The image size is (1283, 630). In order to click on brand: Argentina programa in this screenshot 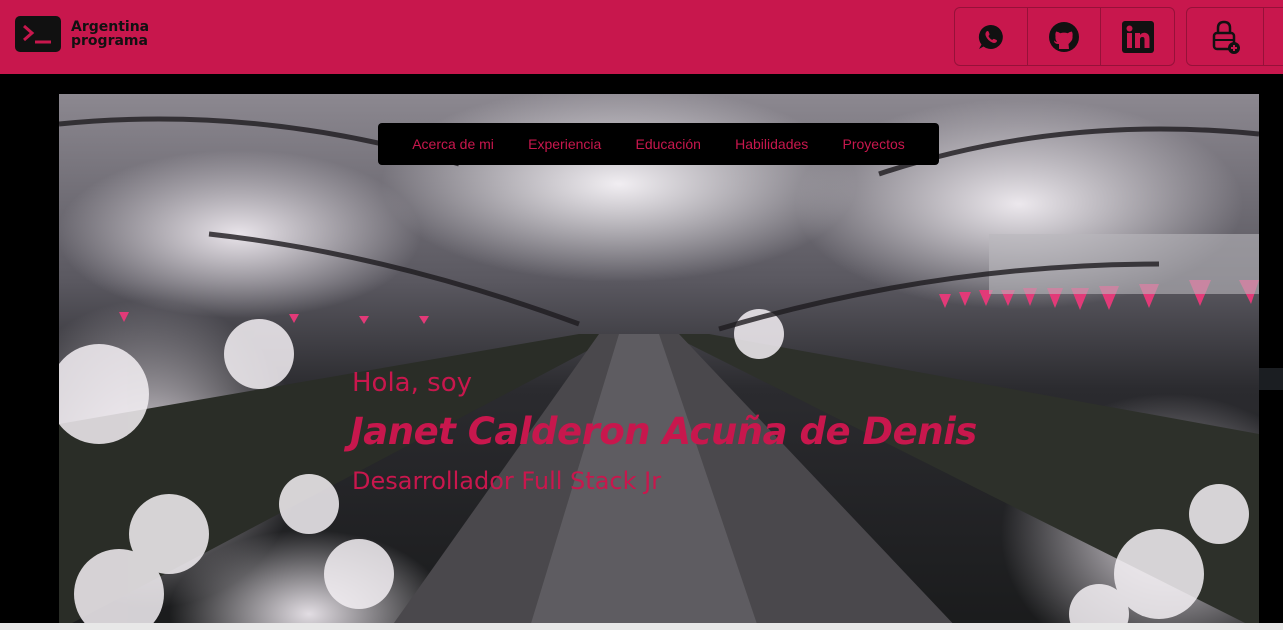, I will do `click(82, 34)`.